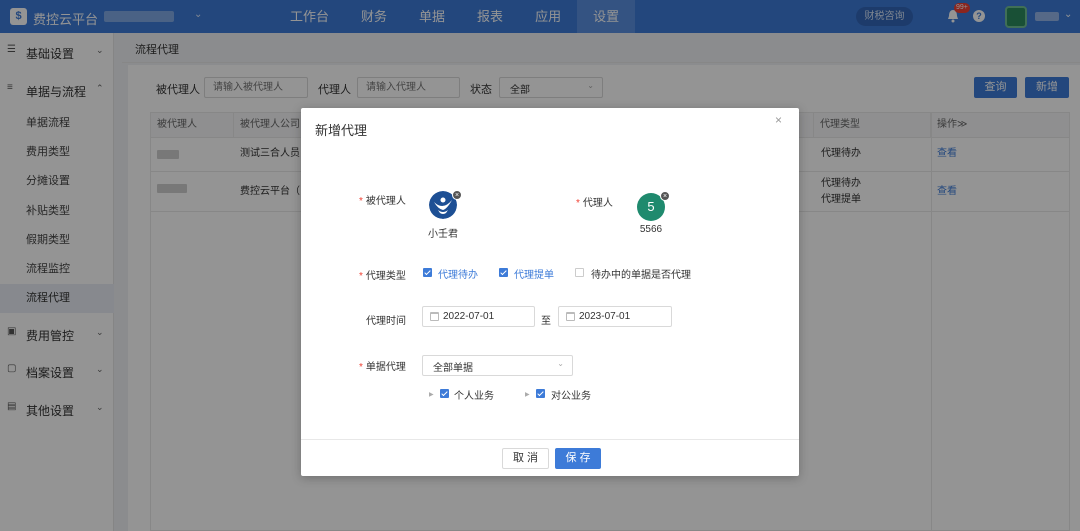 This screenshot has height=531, width=1080. I want to click on personal-business-label: 个人业务, so click(474, 394).